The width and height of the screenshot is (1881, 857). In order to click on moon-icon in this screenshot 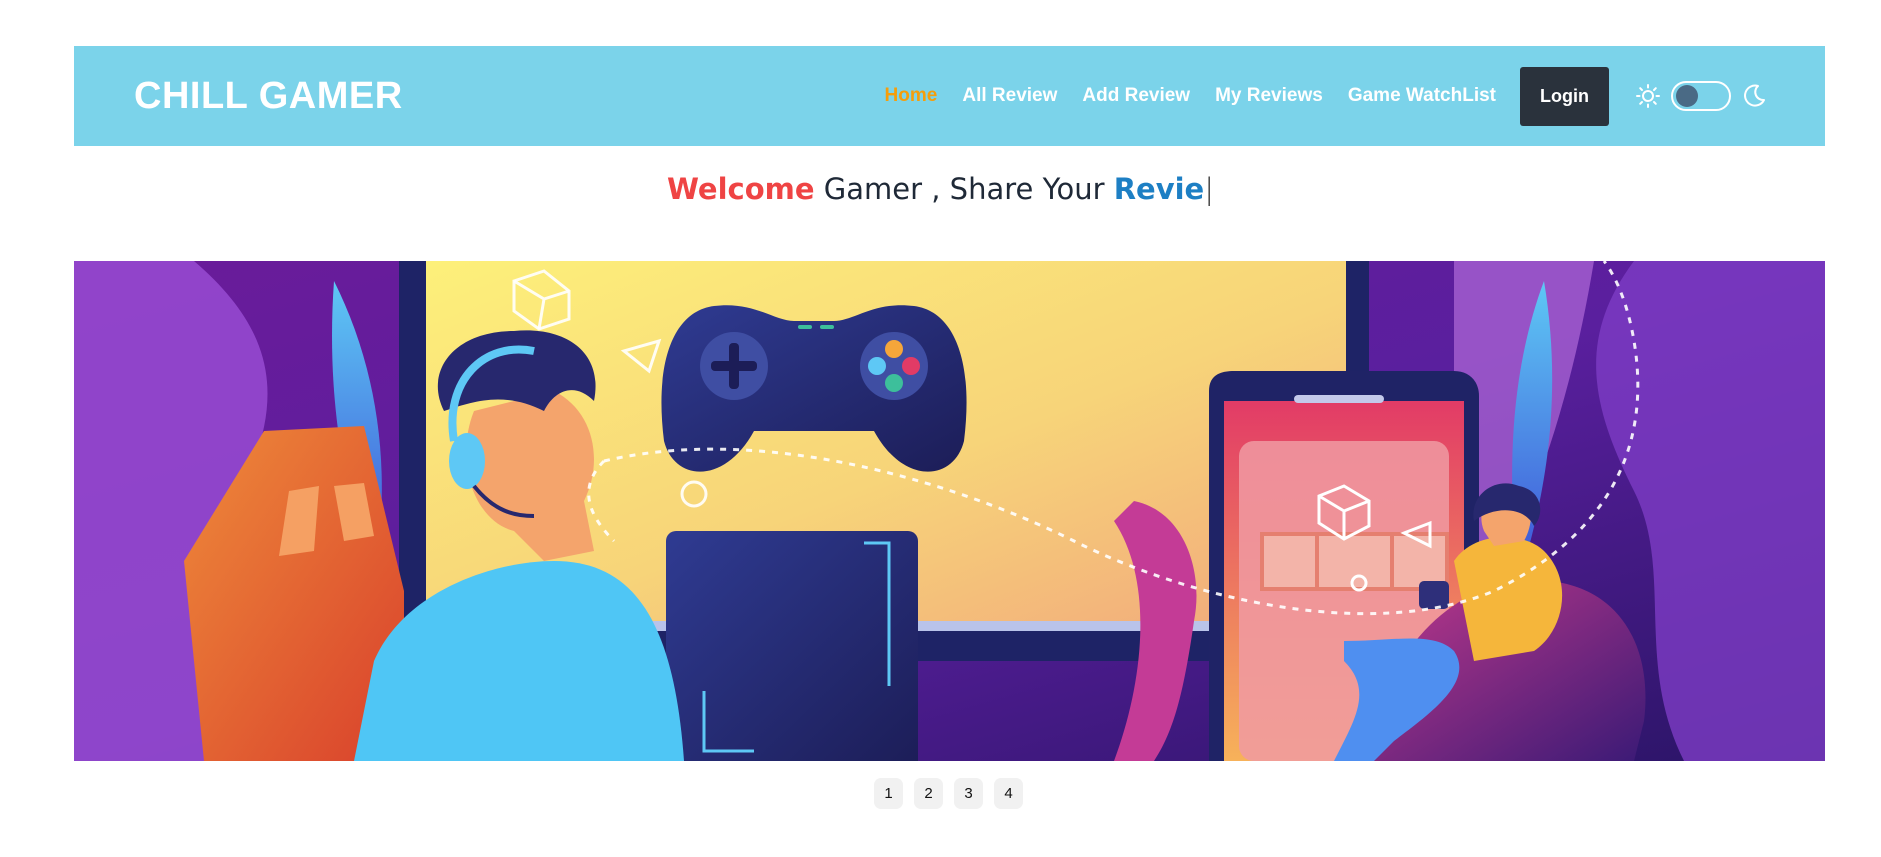, I will do `click(1754, 96)`.